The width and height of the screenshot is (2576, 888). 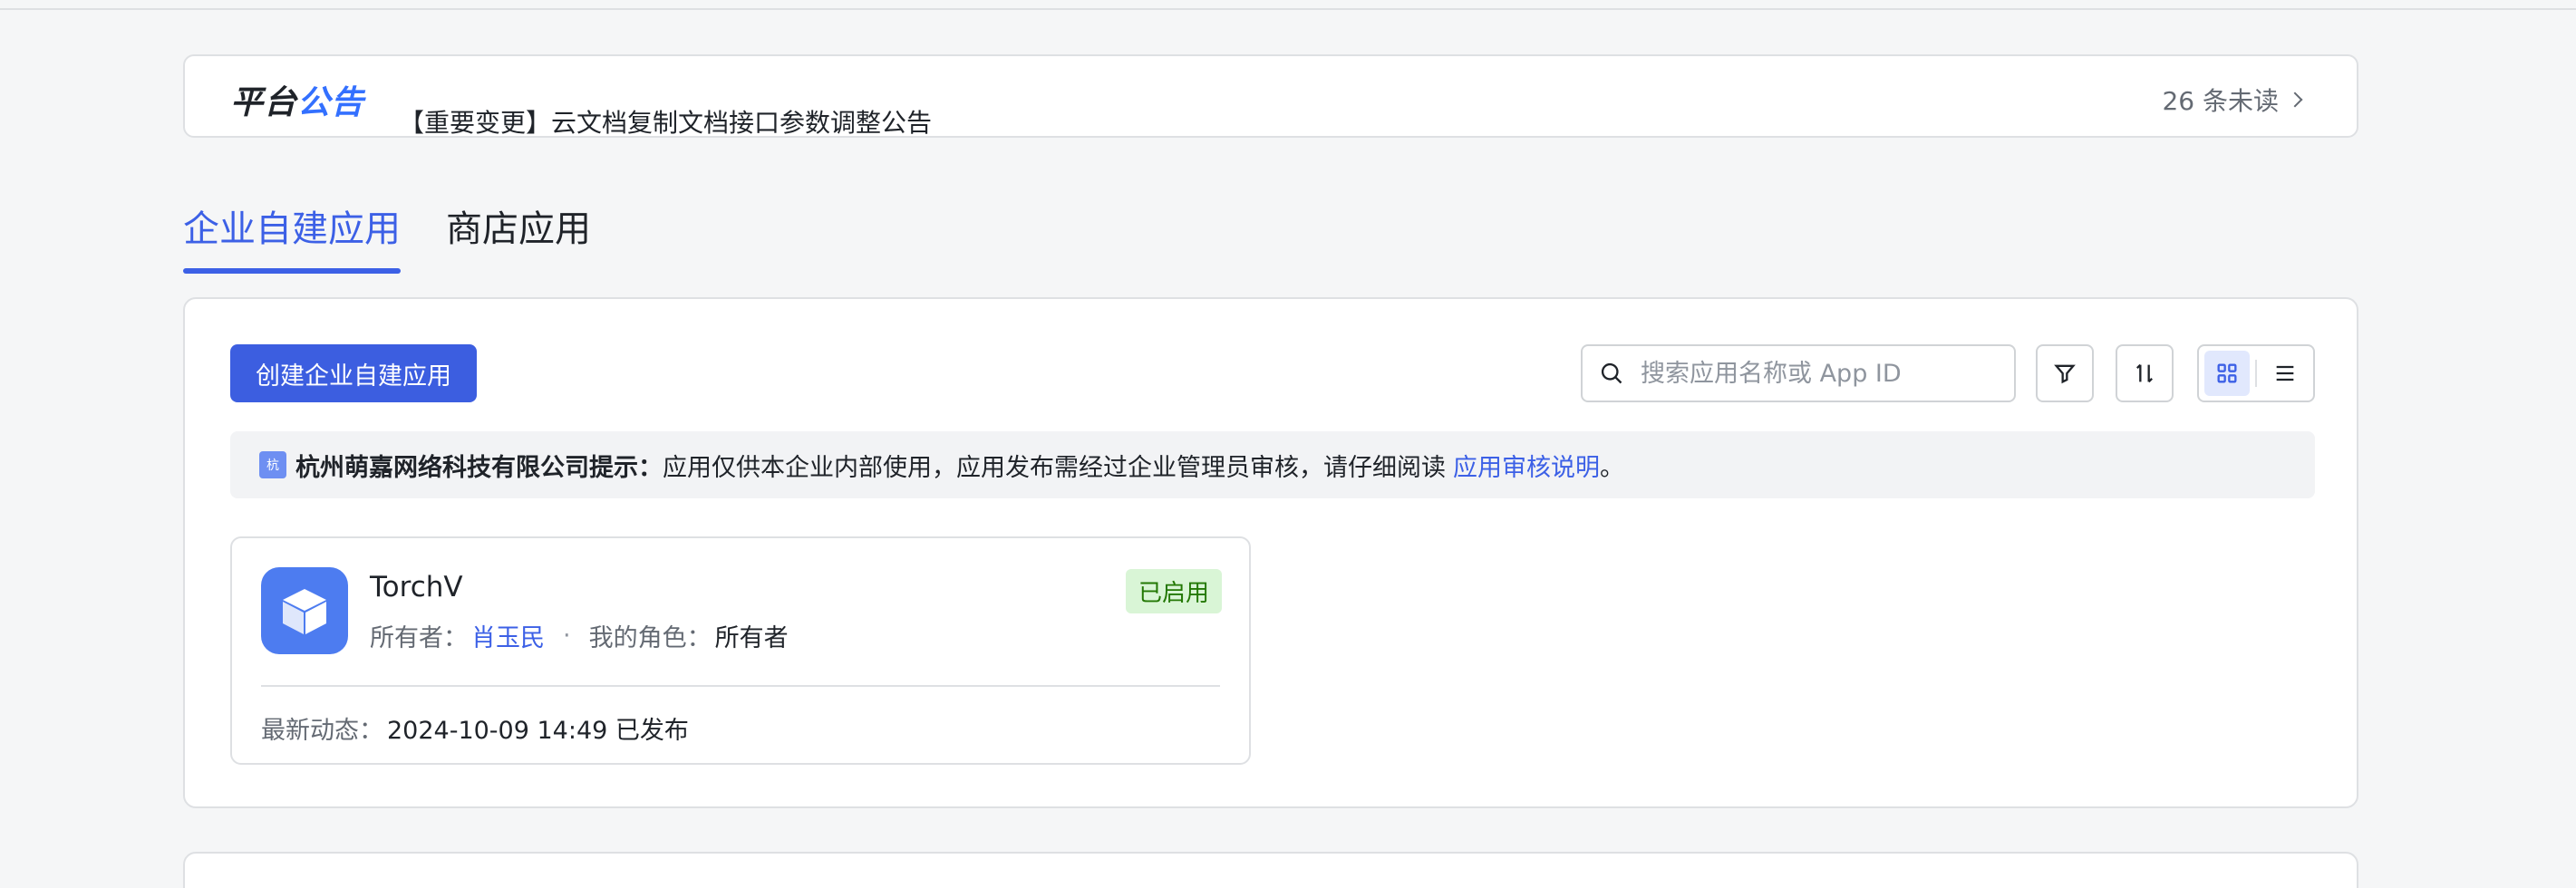 I want to click on unread-count-link: 26 条未读, so click(x=2232, y=100).